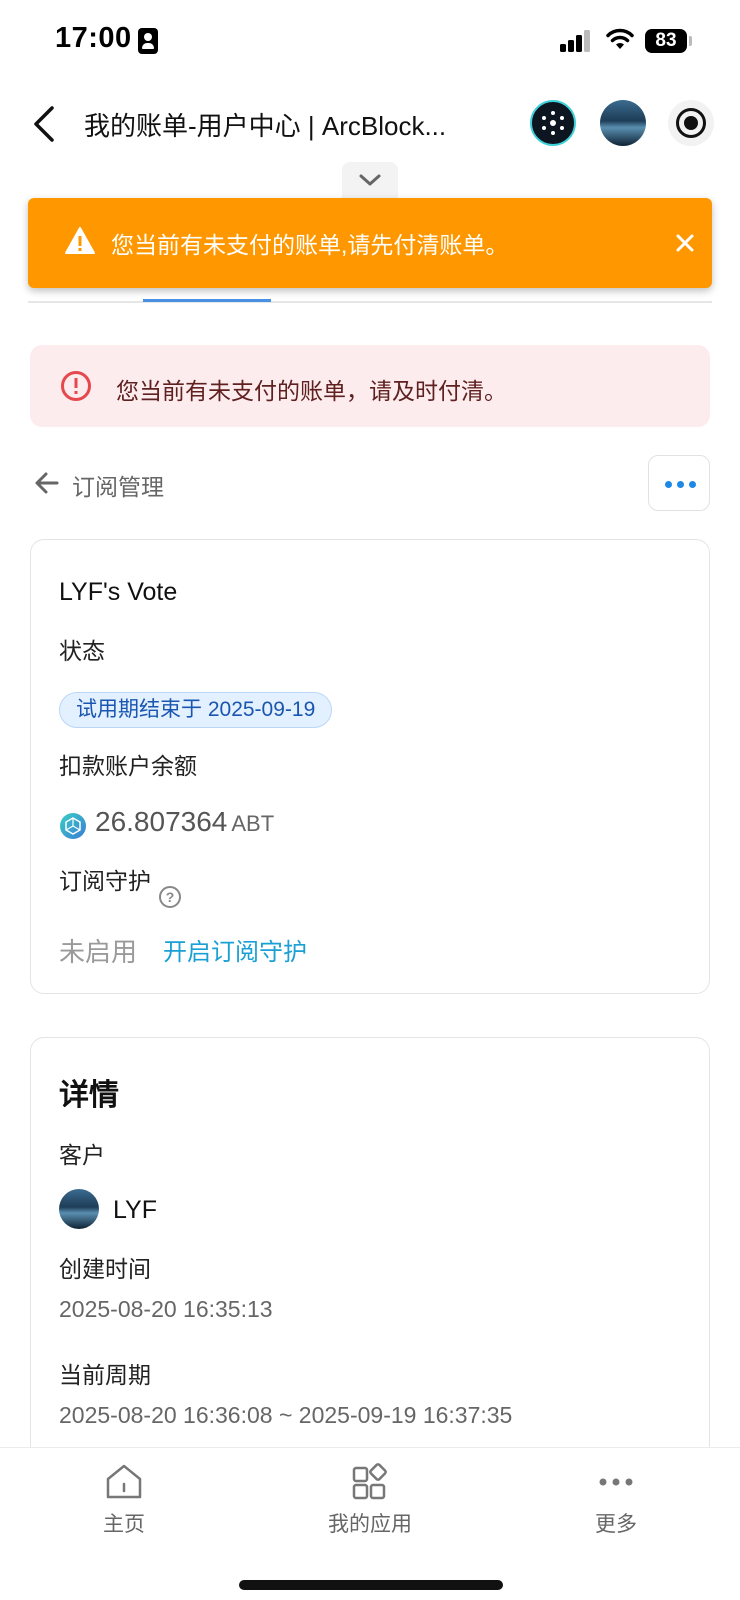 This screenshot has height=1600, width=740. Describe the element at coordinates (690, 41) in the screenshot. I see `battery-cap` at that location.